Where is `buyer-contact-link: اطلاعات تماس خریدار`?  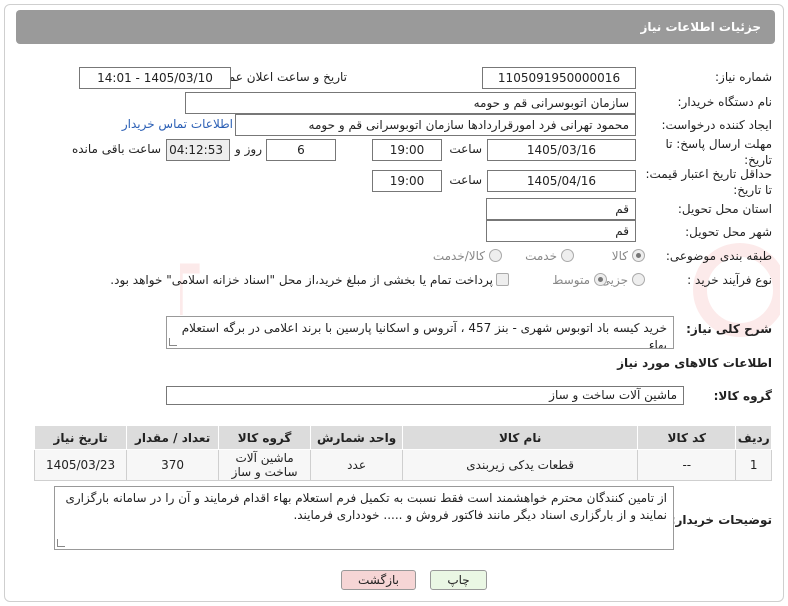
buyer-contact-link: اطلاعات تماس خریدار is located at coordinates (177, 124).